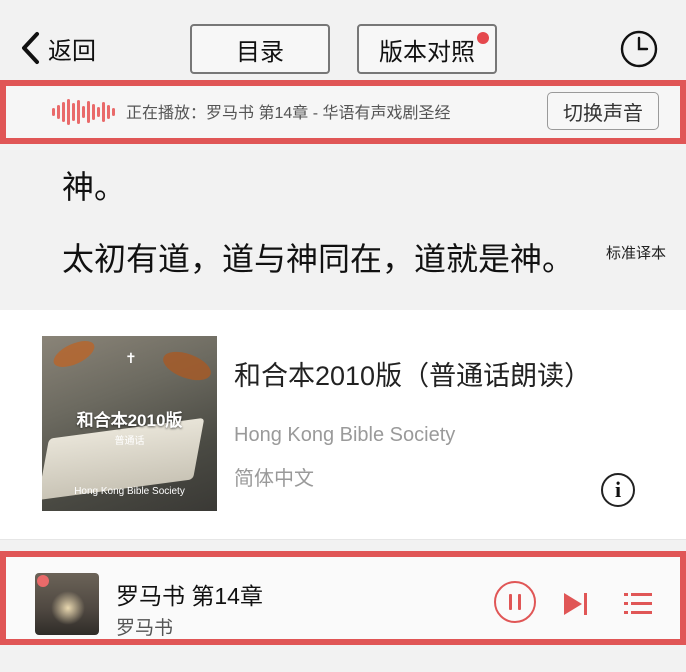 The image size is (686, 672). Describe the element at coordinates (638, 604) in the screenshot. I see `playlist-icon` at that location.